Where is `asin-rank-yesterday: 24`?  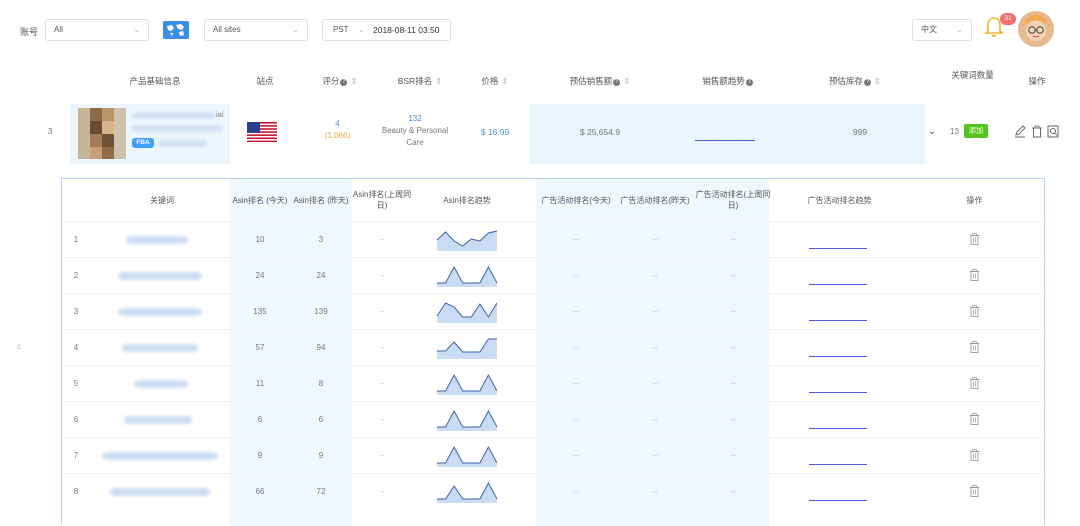 asin-rank-yesterday: 24 is located at coordinates (321, 275).